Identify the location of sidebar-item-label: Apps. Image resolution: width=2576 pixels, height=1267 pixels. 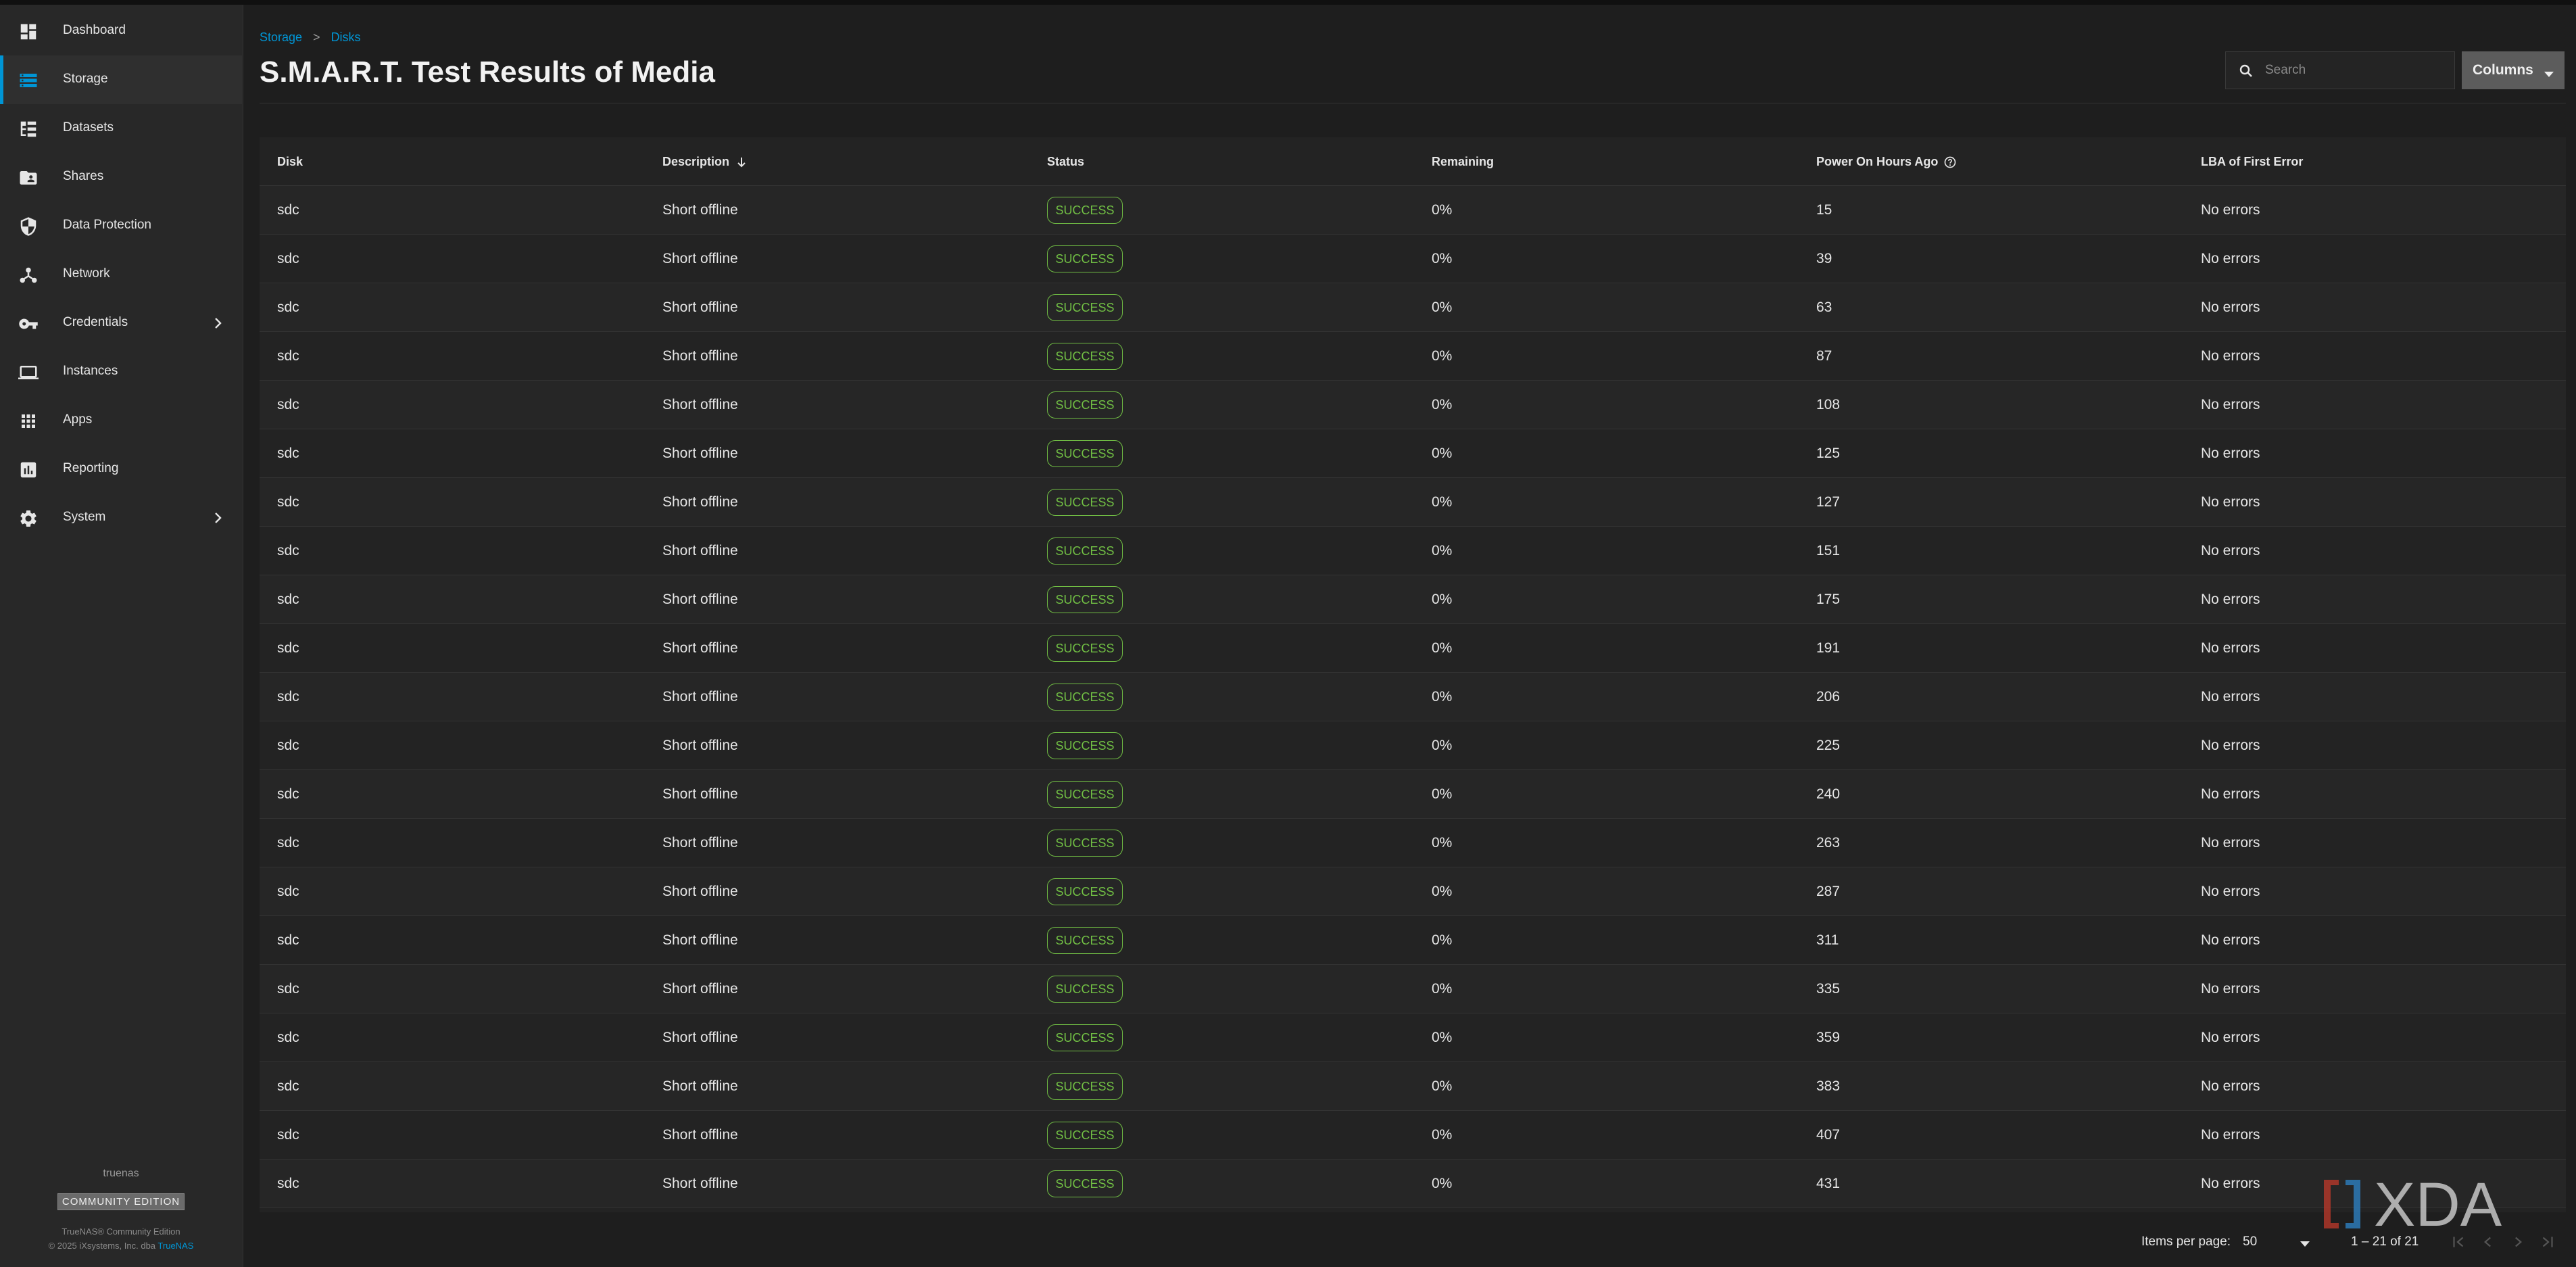
(78, 420).